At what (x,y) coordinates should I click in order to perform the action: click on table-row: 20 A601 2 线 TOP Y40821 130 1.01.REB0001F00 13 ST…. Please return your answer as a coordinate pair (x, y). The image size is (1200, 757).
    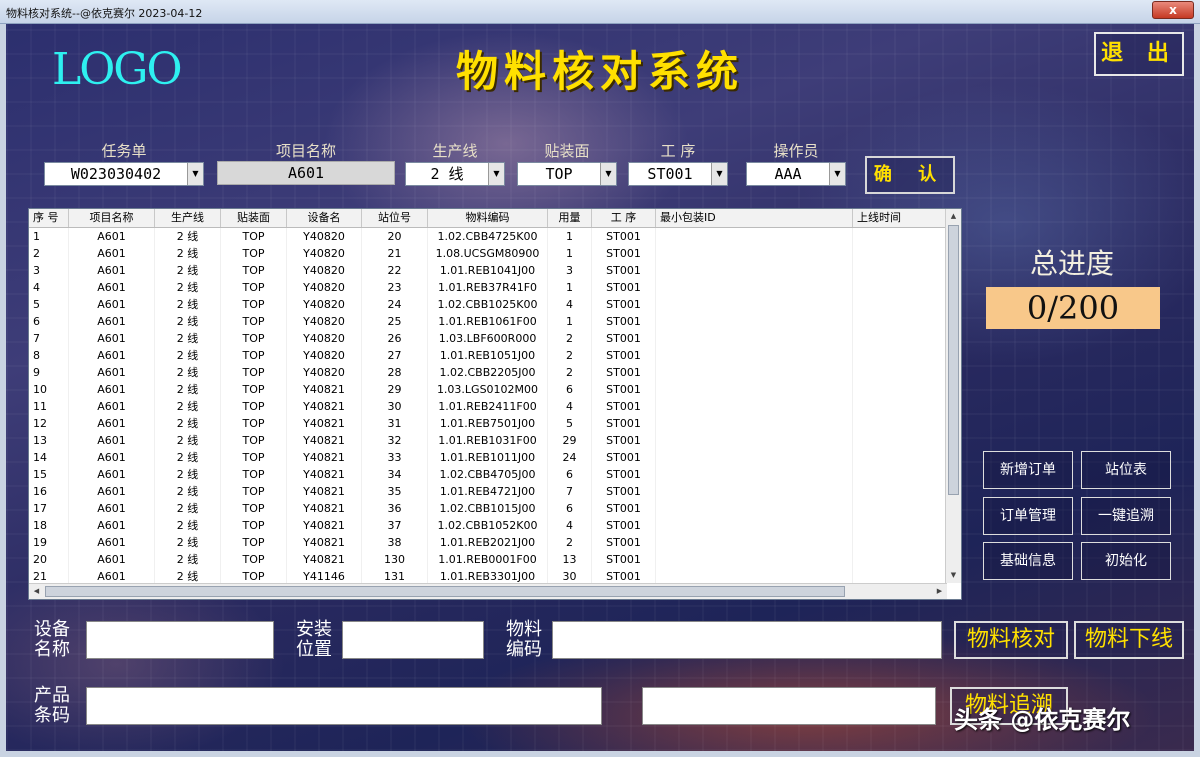
    Looking at the image, I should click on (488, 559).